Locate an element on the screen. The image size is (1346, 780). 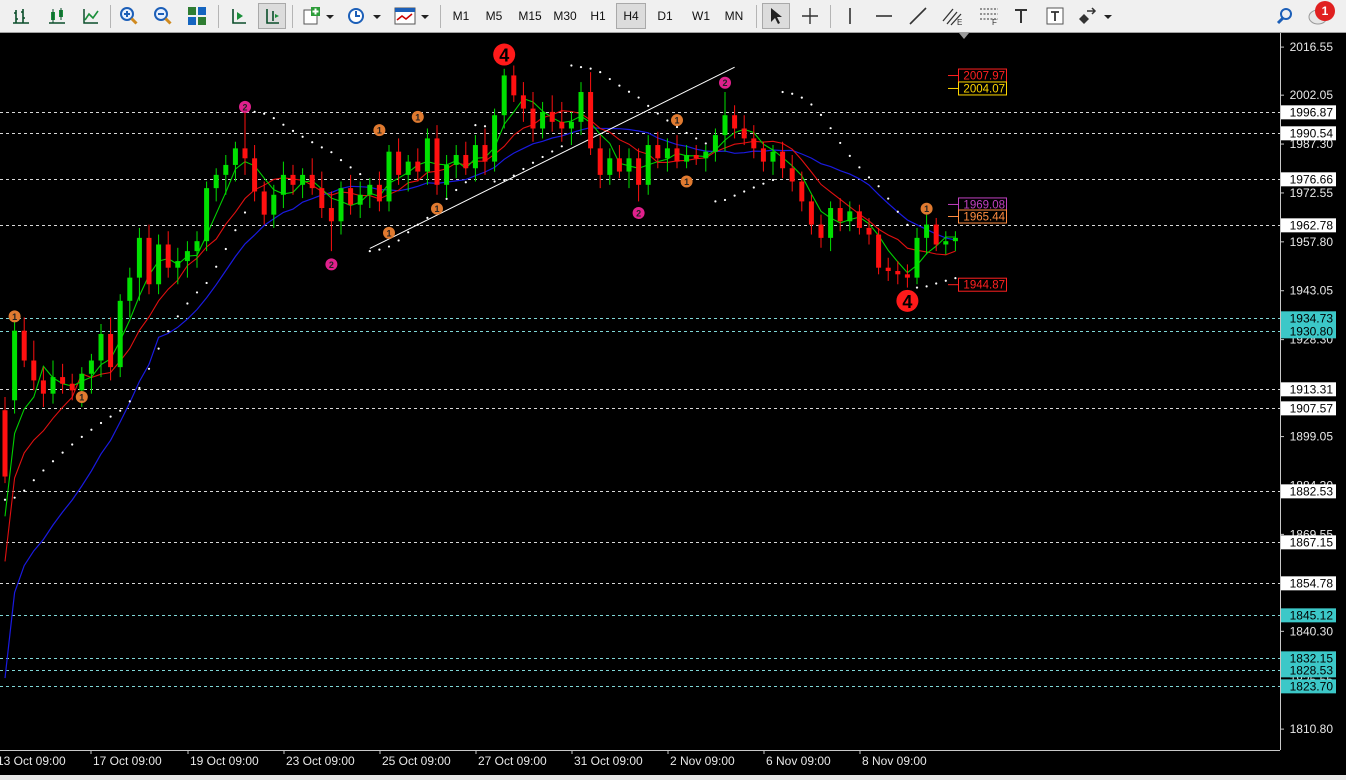
vertical-line-icon is located at coordinates (850, 16).